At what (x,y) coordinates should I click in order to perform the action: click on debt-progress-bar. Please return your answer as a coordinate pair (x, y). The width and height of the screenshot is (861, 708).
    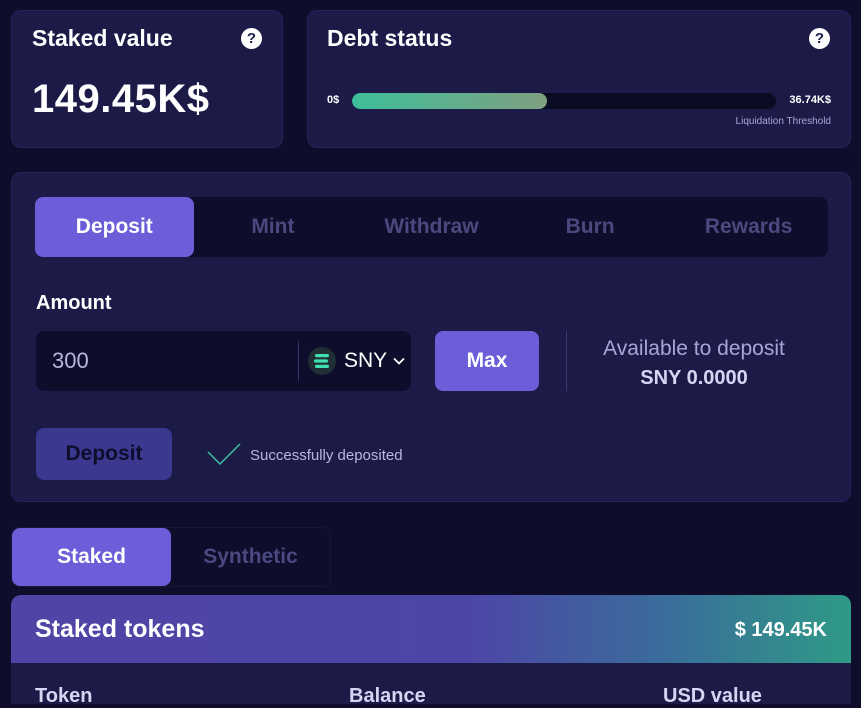
    Looking at the image, I should click on (564, 101).